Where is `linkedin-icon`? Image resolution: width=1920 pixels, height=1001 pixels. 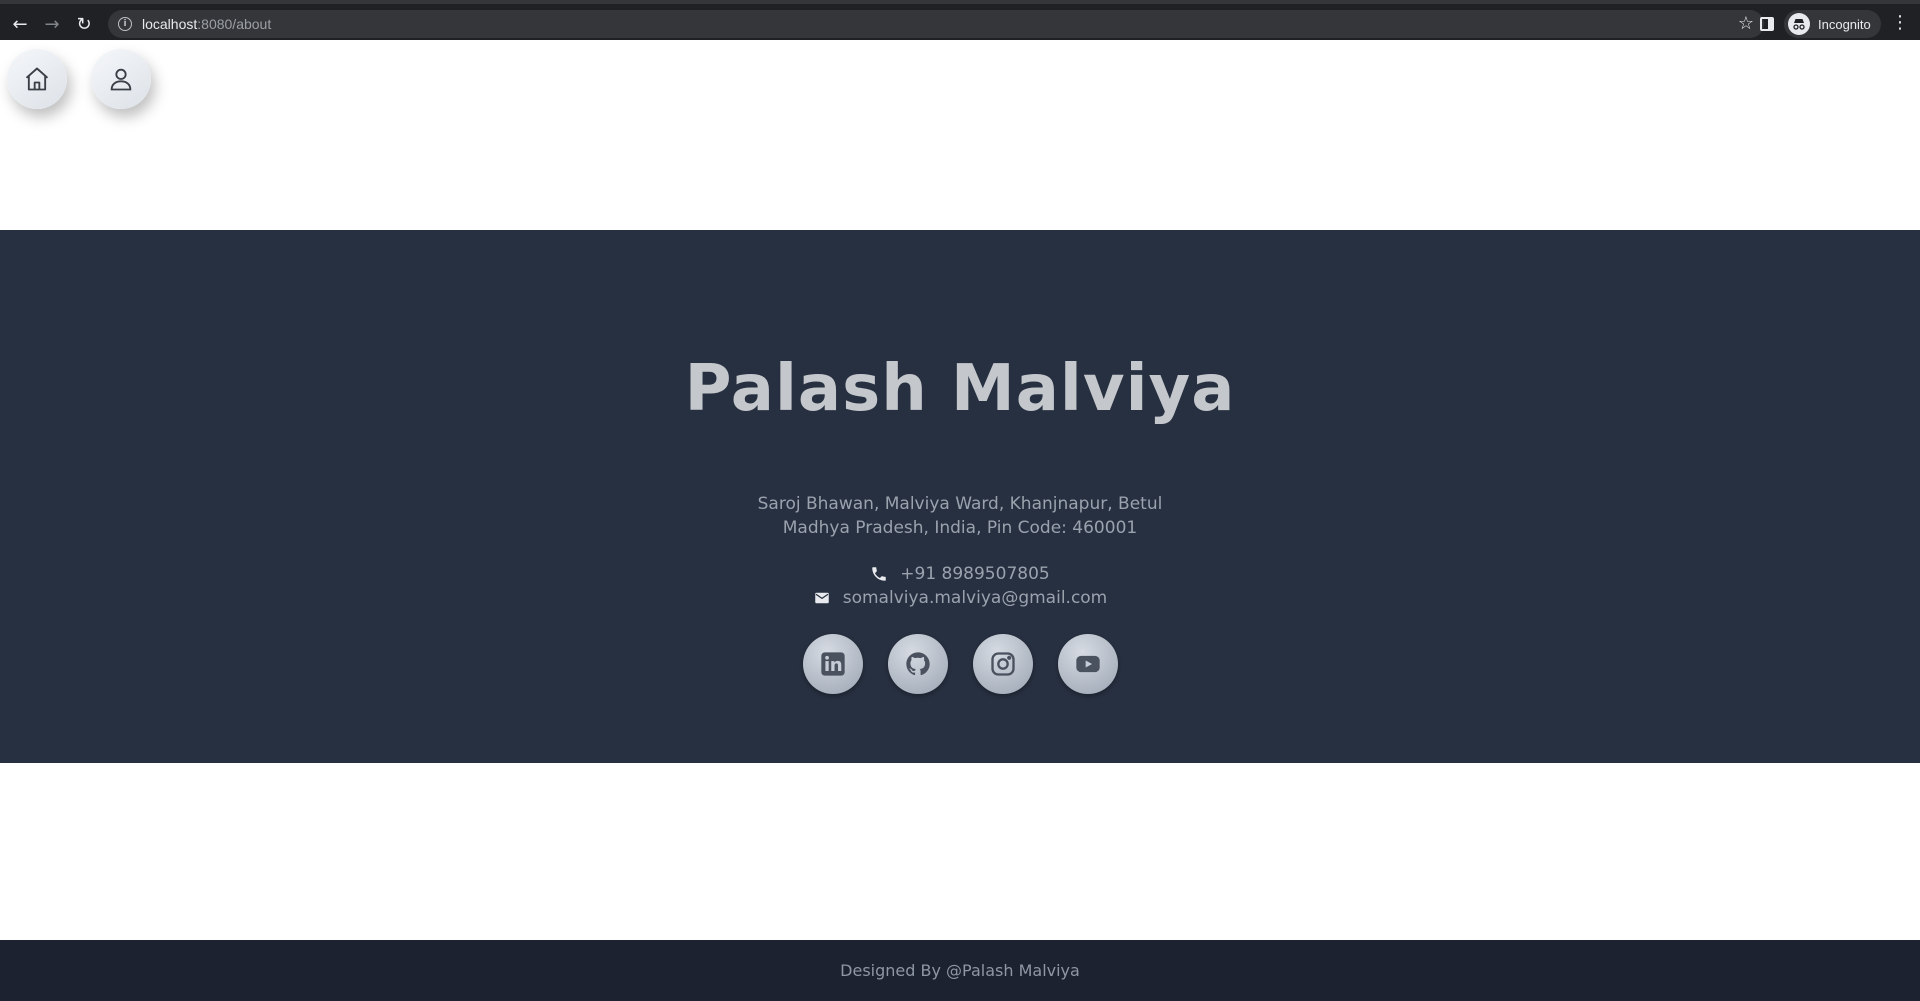
linkedin-icon is located at coordinates (832, 664).